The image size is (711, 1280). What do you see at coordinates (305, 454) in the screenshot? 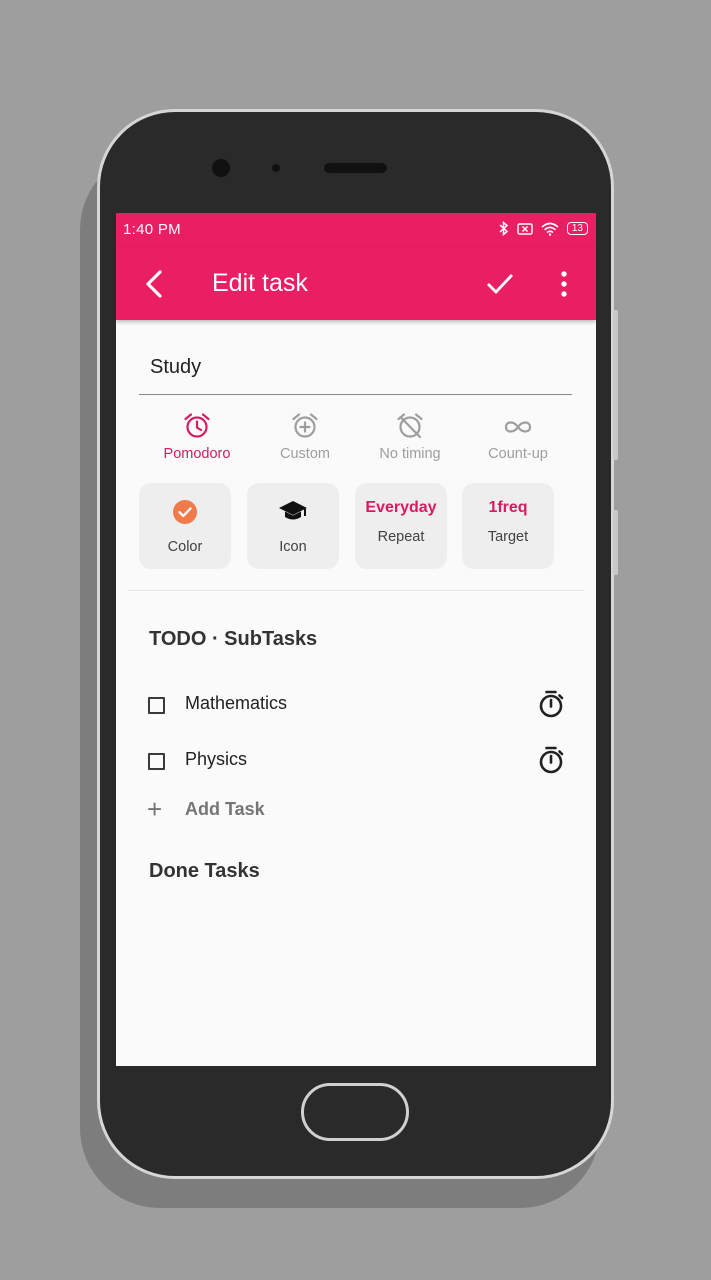
I see `mode-label: Custom` at bounding box center [305, 454].